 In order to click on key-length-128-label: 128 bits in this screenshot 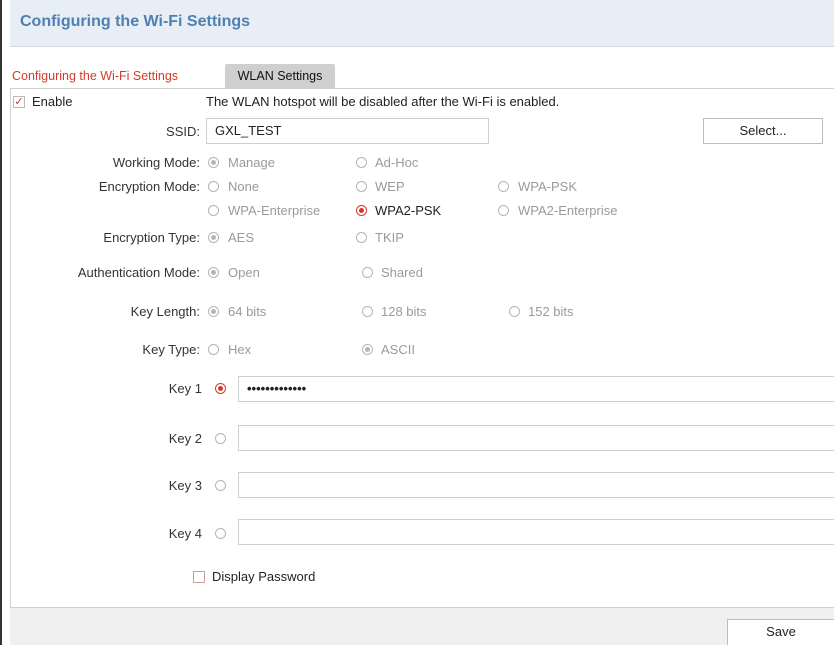, I will do `click(404, 311)`.